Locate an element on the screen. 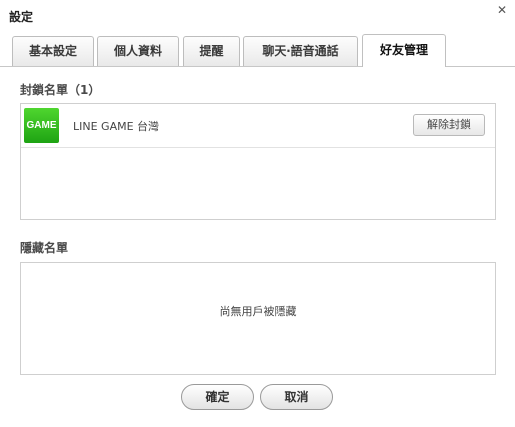  hidden-list-heading: 隱藏名單 is located at coordinates (44, 248).